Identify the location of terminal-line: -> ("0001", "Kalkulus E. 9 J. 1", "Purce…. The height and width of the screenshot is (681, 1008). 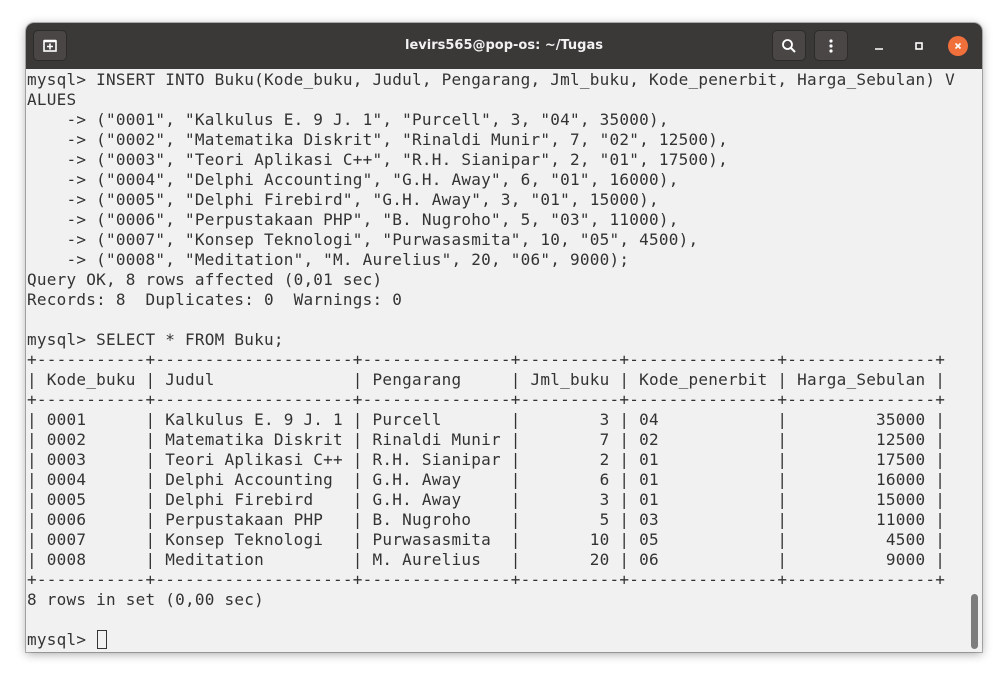
(348, 119).